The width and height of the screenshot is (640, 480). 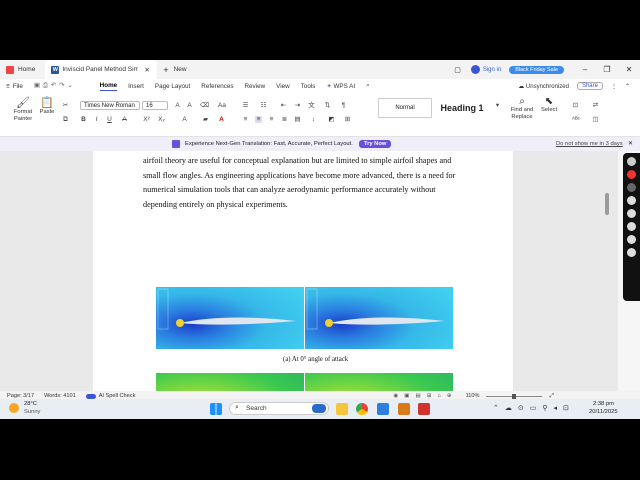 I want to click on find-replace-button: ⌕ Find and Replace, so click(x=522, y=108).